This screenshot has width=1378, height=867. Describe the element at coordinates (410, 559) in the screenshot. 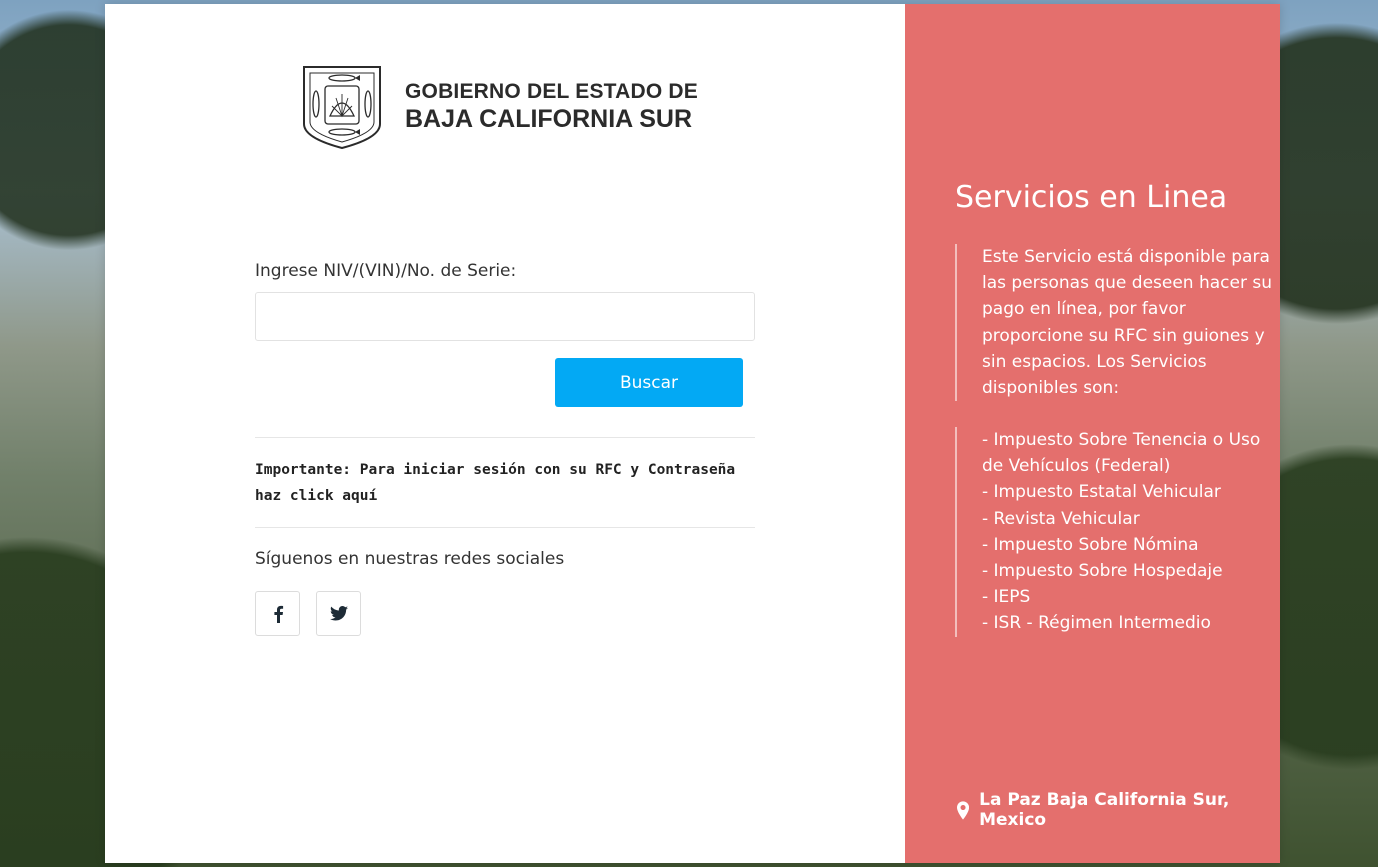

I see `social-label: Síguenos en nuestras redes sociales` at that location.